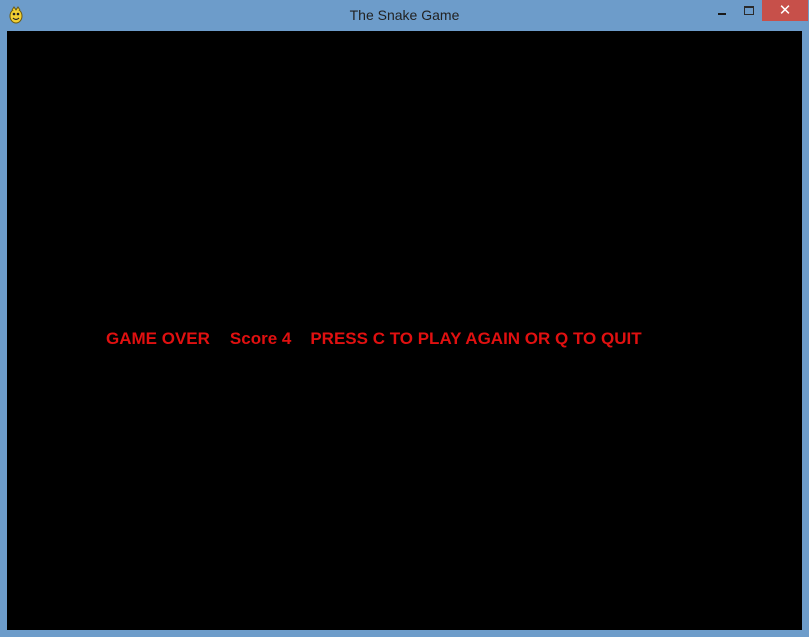 The image size is (809, 637). I want to click on minimize-button, so click(721, 10).